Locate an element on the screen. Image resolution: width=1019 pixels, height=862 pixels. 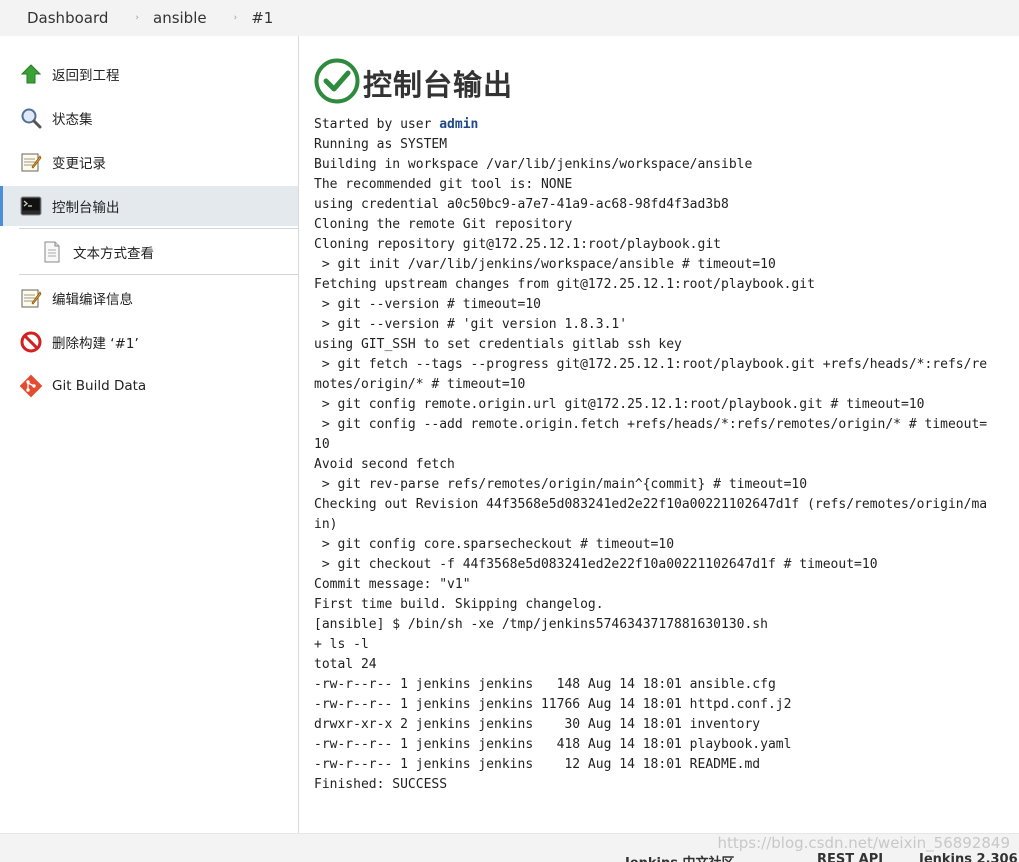
breadcrumb: Dashboard › ansible › #1 is located at coordinates (509, 18).